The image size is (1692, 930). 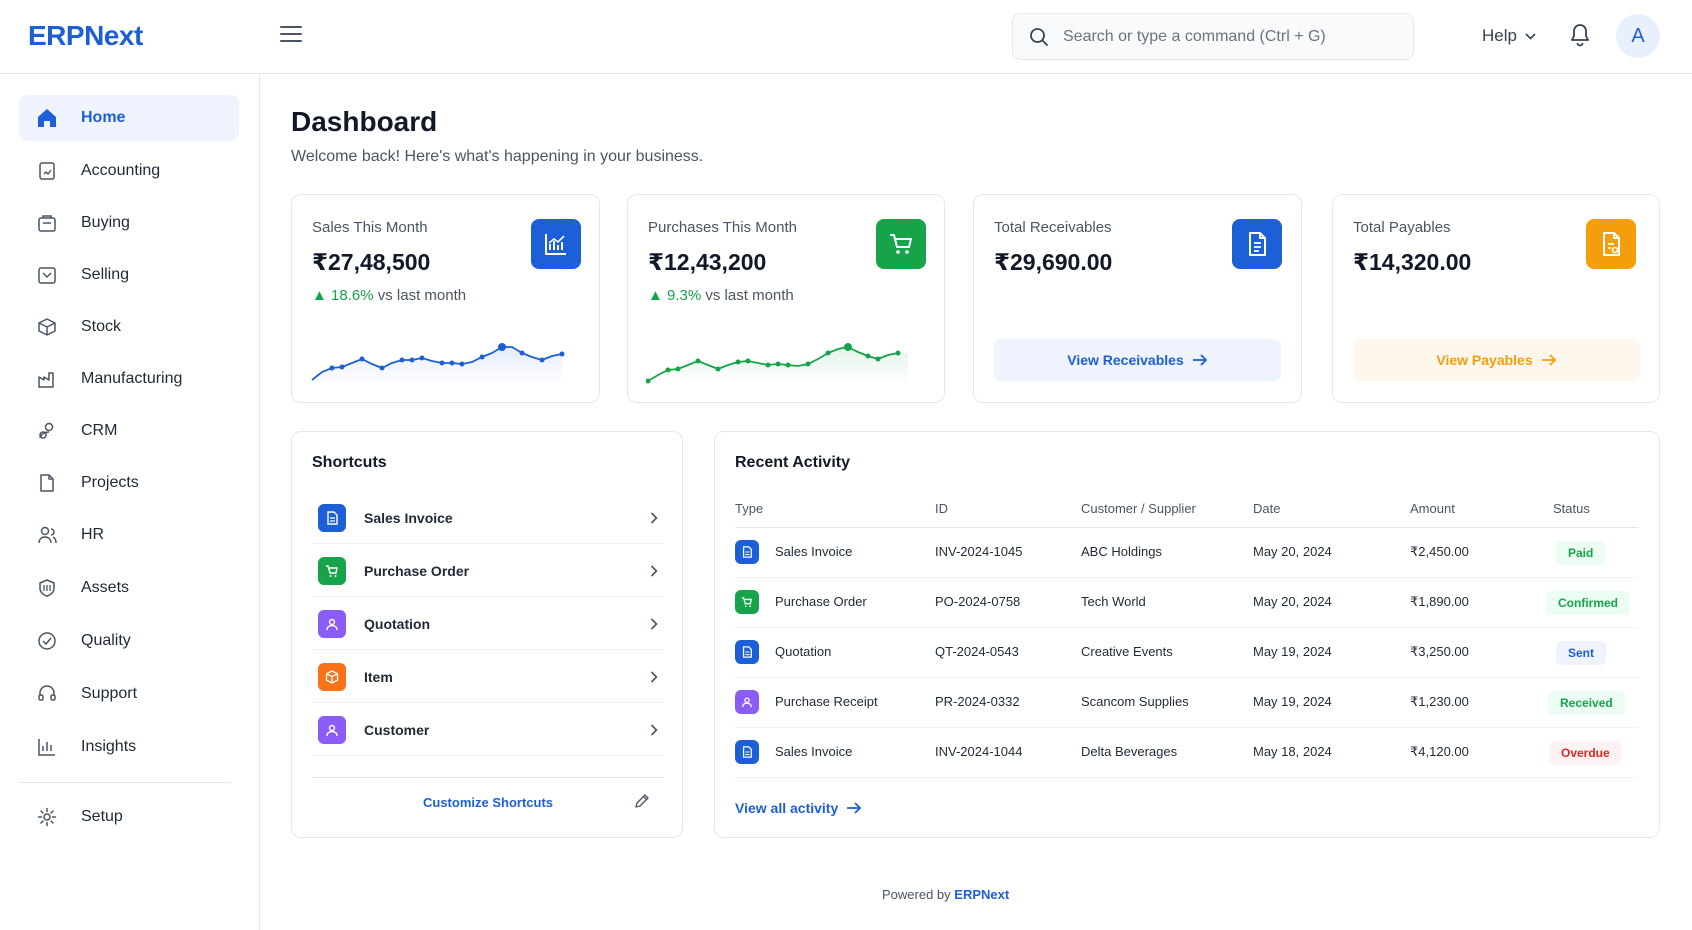 I want to click on sidebar-item-selling: Selling, so click(x=129, y=275).